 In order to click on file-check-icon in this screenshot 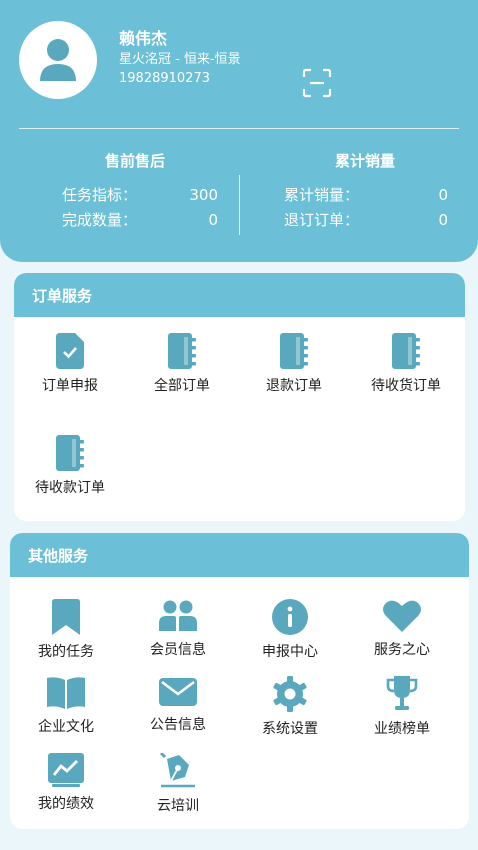, I will do `click(70, 351)`.